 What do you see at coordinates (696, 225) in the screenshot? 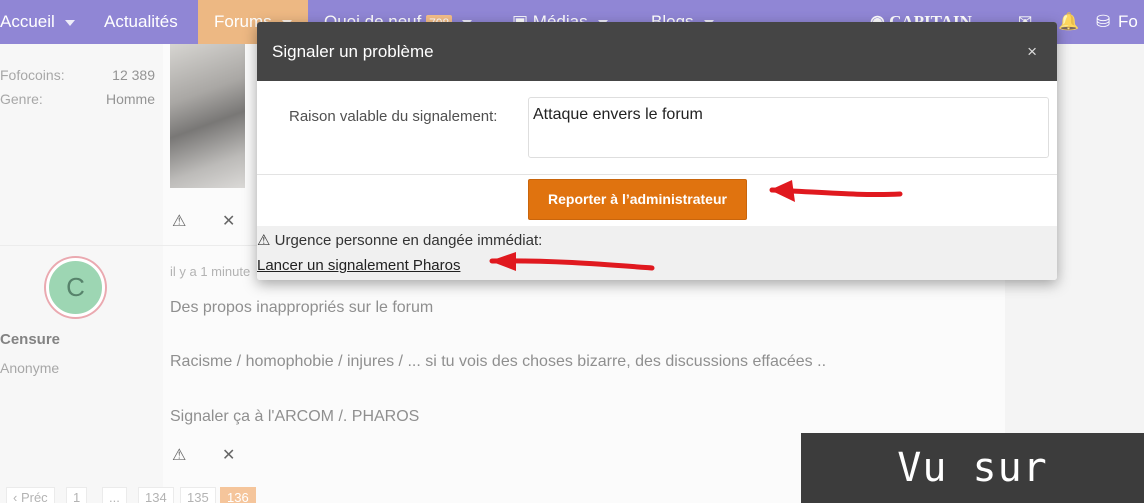
I see `annotation-arrows` at bounding box center [696, 225].